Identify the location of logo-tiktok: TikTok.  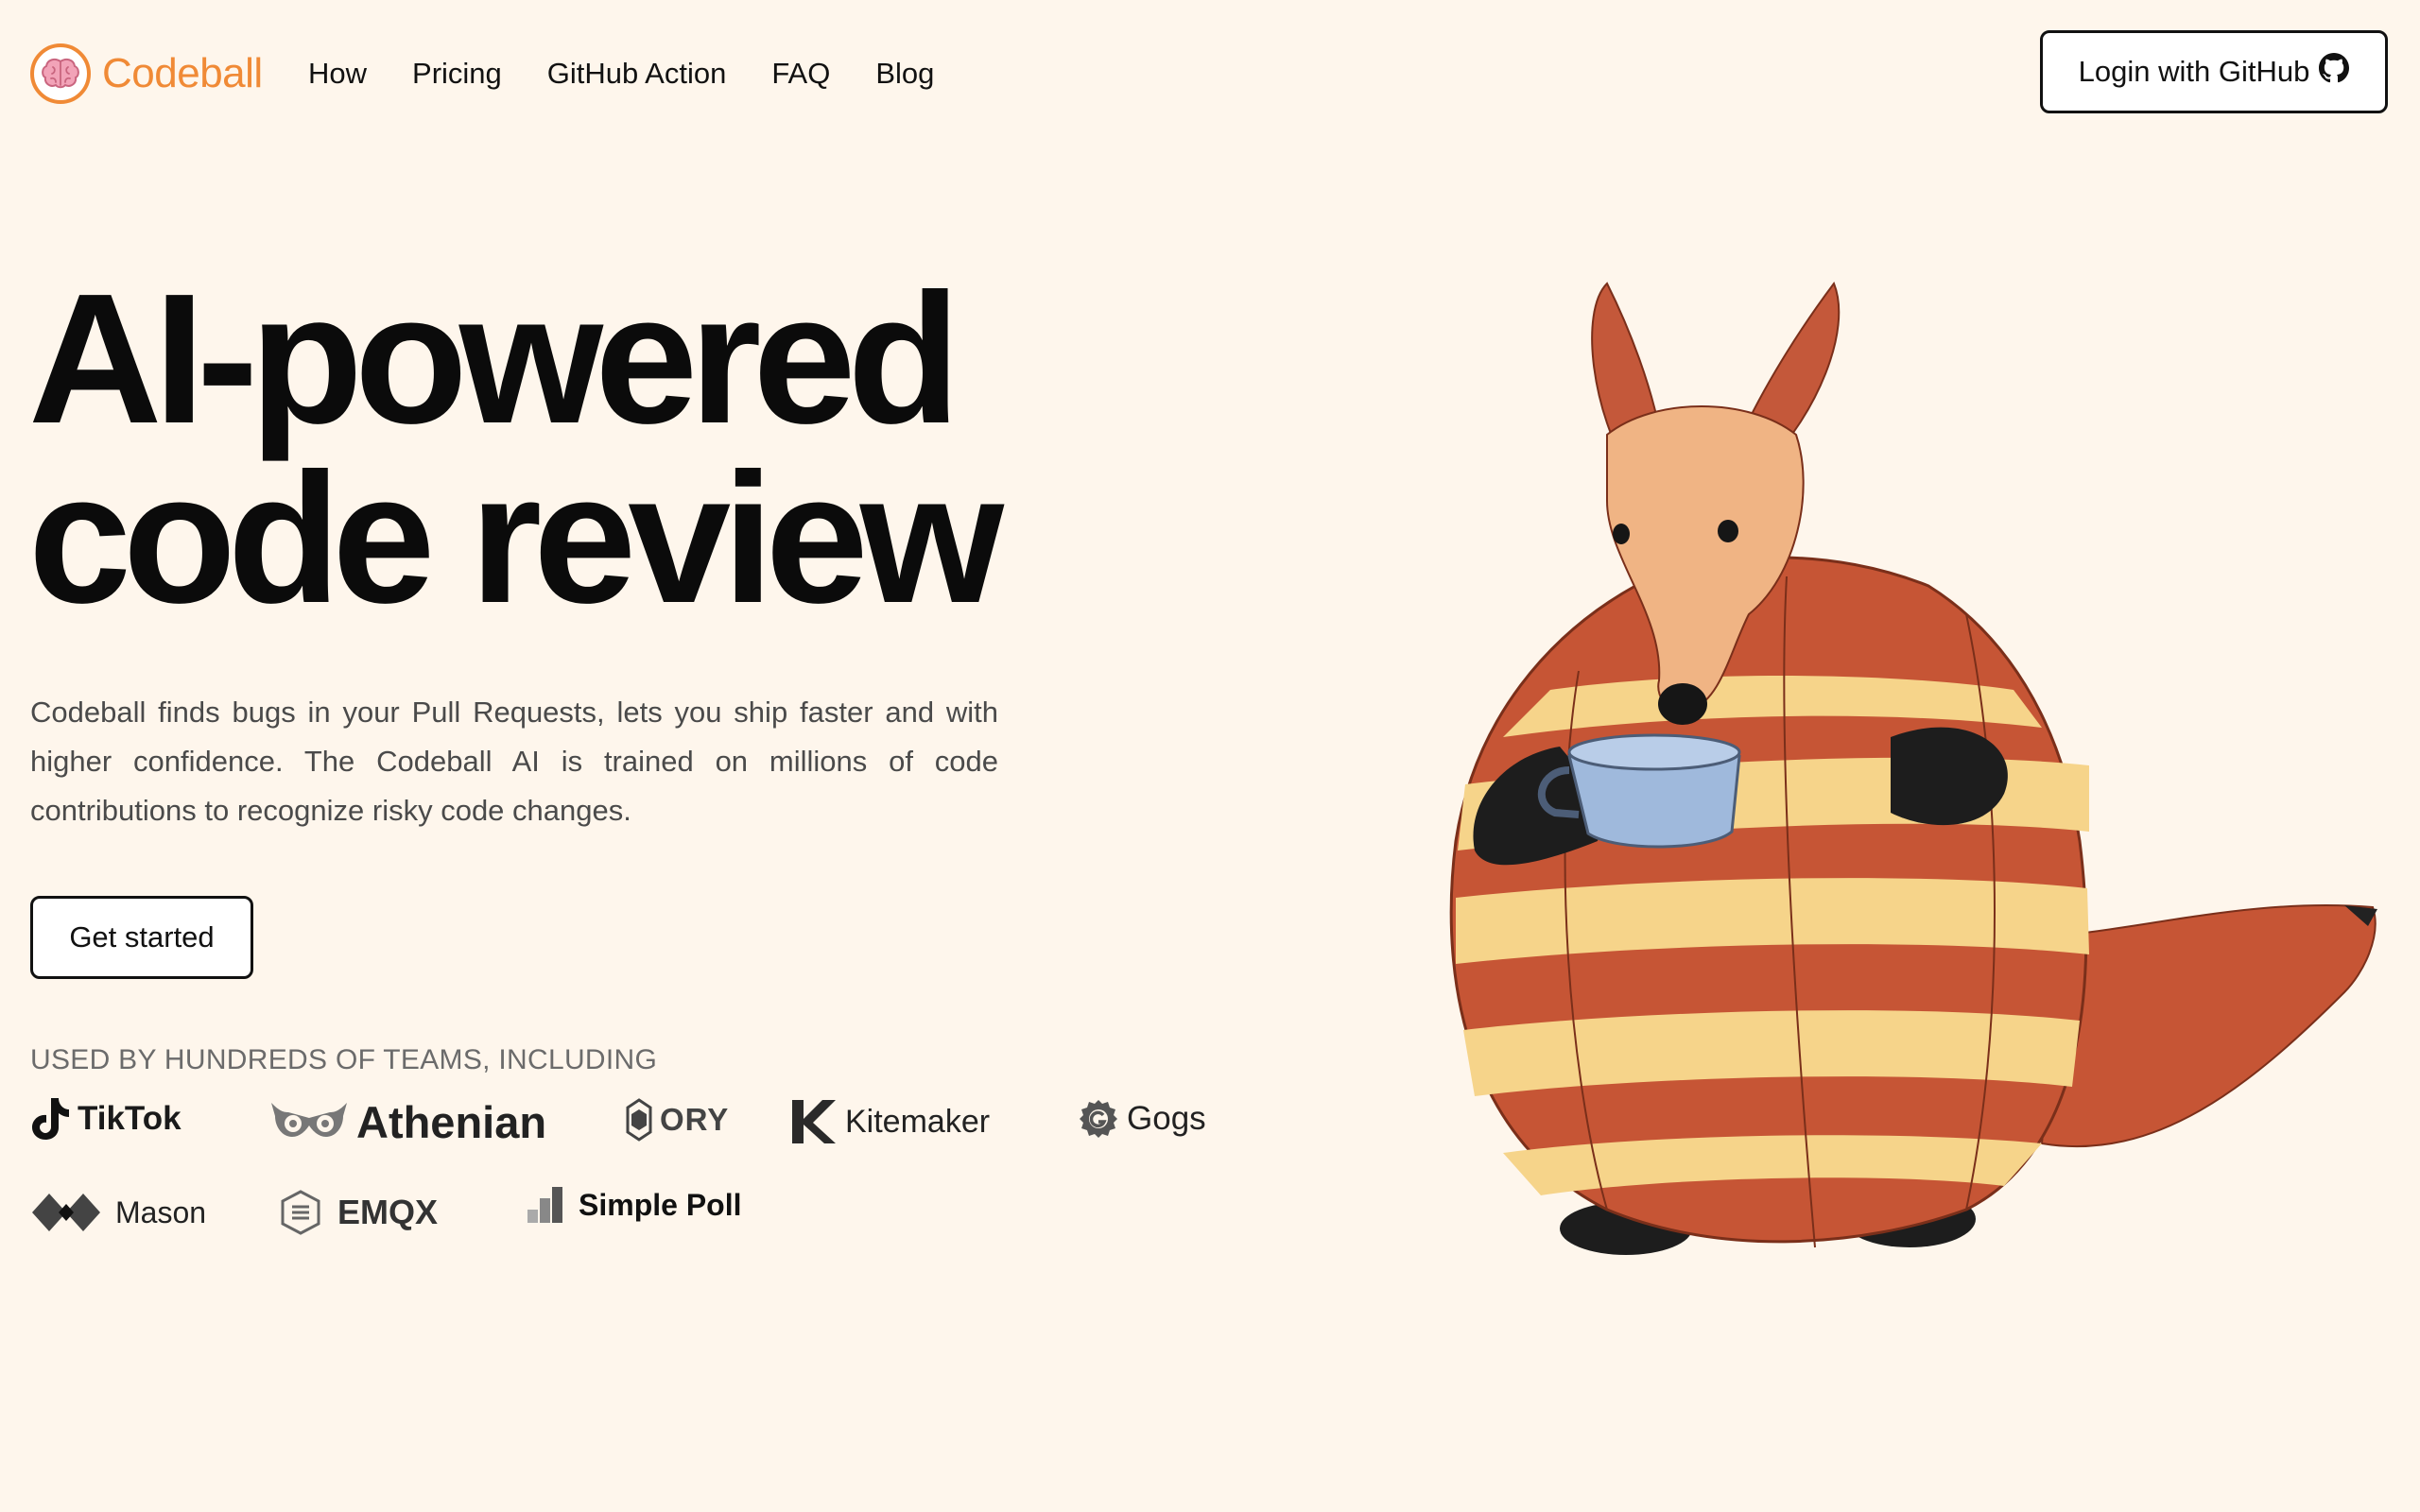
(106, 1119).